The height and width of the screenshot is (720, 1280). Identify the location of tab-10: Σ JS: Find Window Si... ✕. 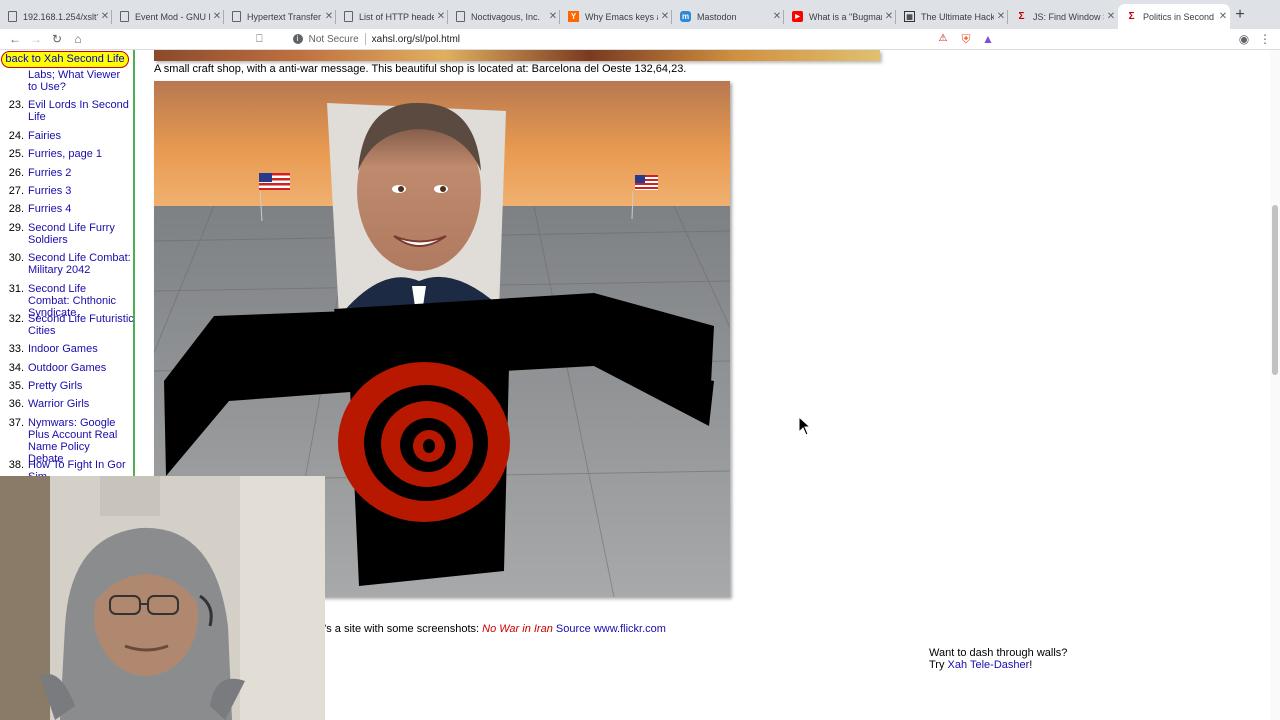
(1063, 16).